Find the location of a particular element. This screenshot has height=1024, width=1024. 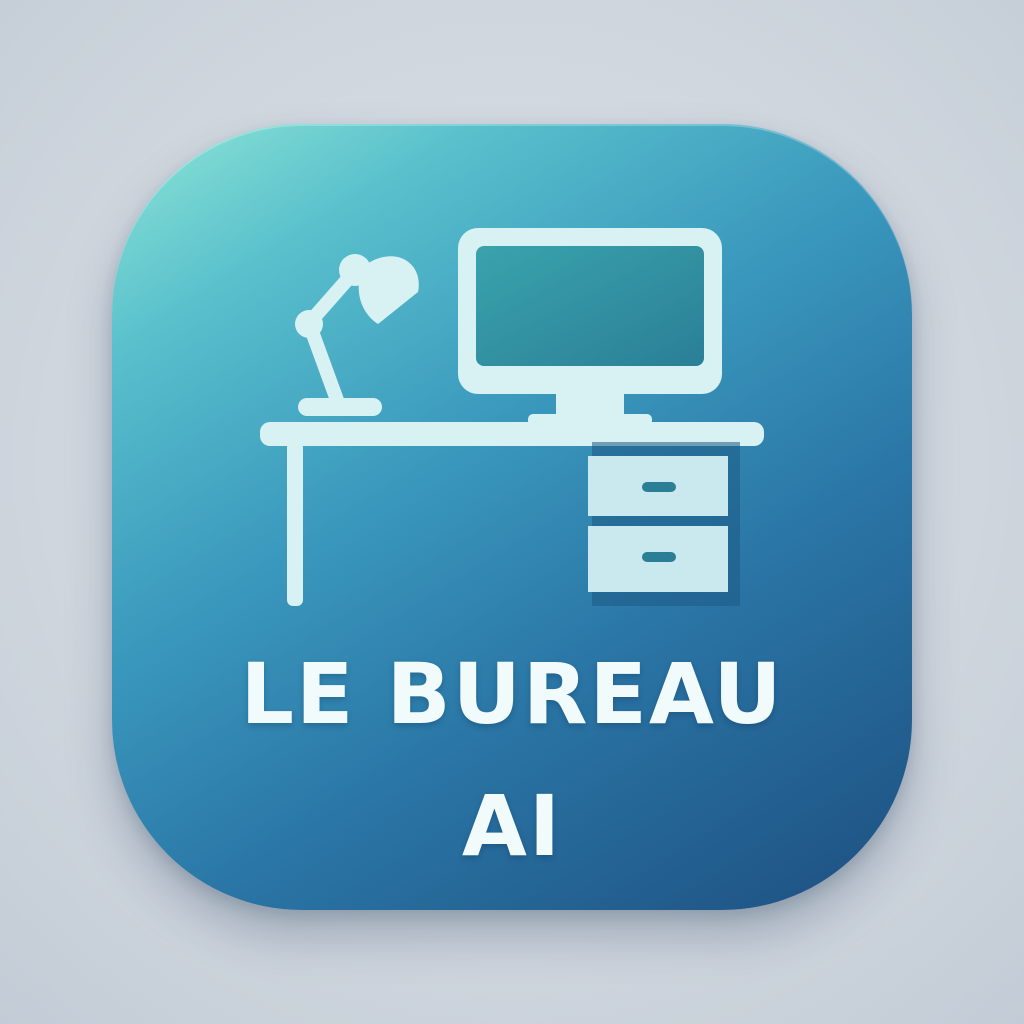

app-title-line-1: LE BUREAU is located at coordinates (512, 694).